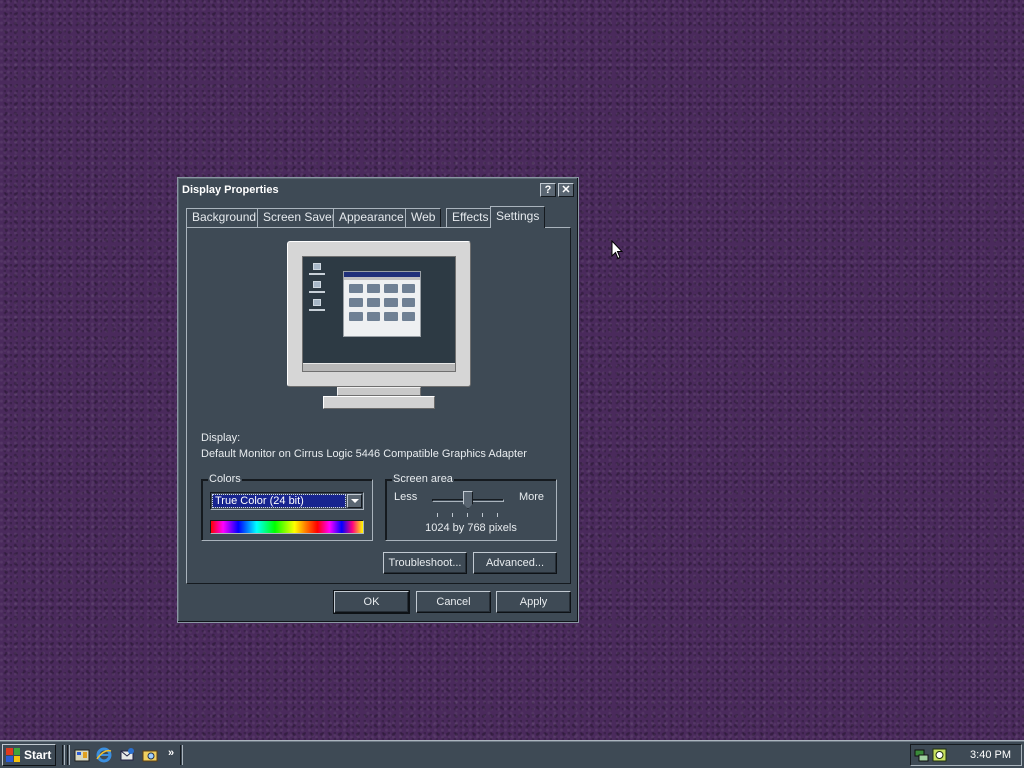 This screenshot has height=768, width=1024. Describe the element at coordinates (127, 755) in the screenshot. I see `outlook-express-icon` at that location.